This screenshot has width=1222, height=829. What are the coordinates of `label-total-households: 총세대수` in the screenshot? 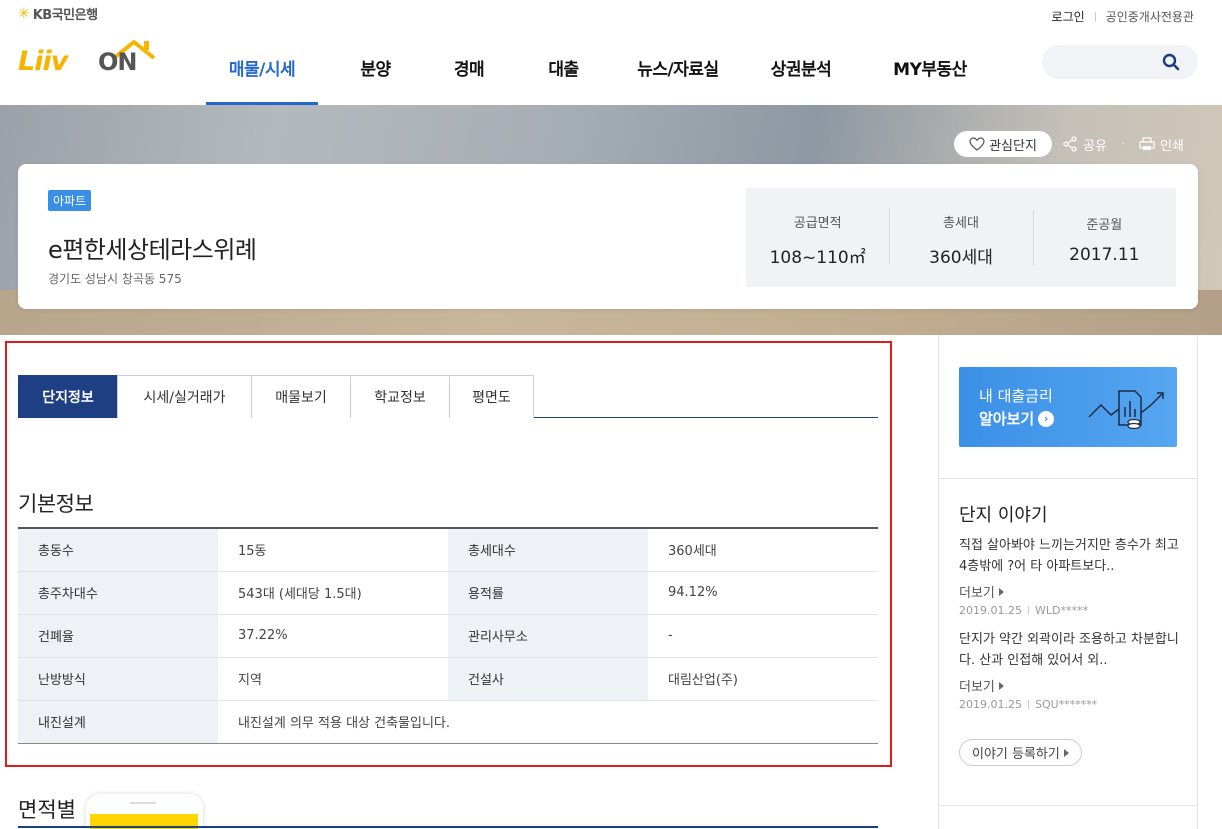 It's located at (548, 550).